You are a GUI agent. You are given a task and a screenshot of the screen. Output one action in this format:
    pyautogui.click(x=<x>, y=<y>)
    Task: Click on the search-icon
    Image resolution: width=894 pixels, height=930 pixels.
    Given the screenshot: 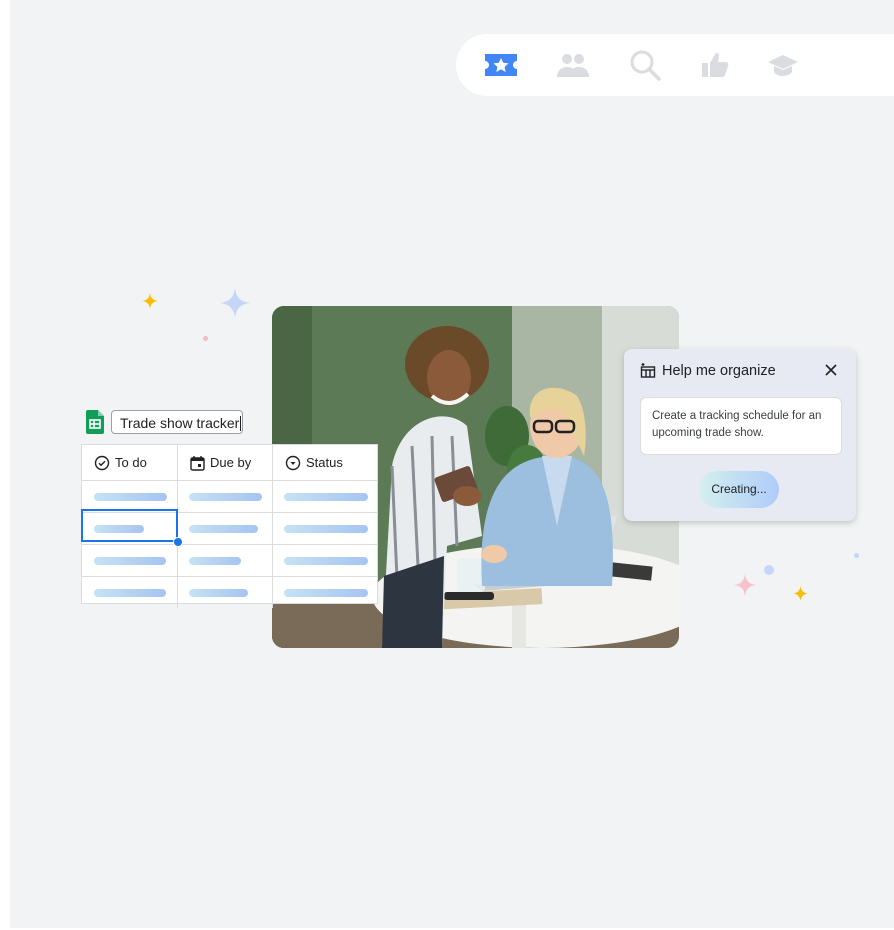 What is the action you would take?
    pyautogui.click(x=645, y=65)
    